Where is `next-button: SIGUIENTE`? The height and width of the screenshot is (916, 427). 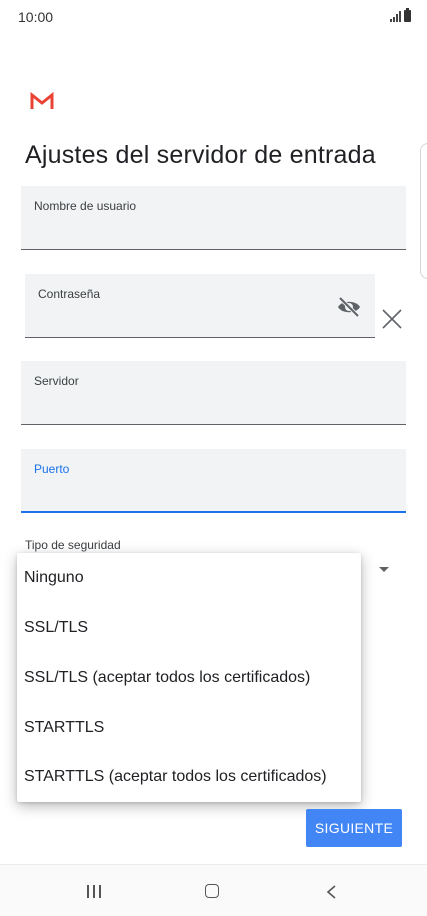
next-button: SIGUIENTE is located at coordinates (354, 828).